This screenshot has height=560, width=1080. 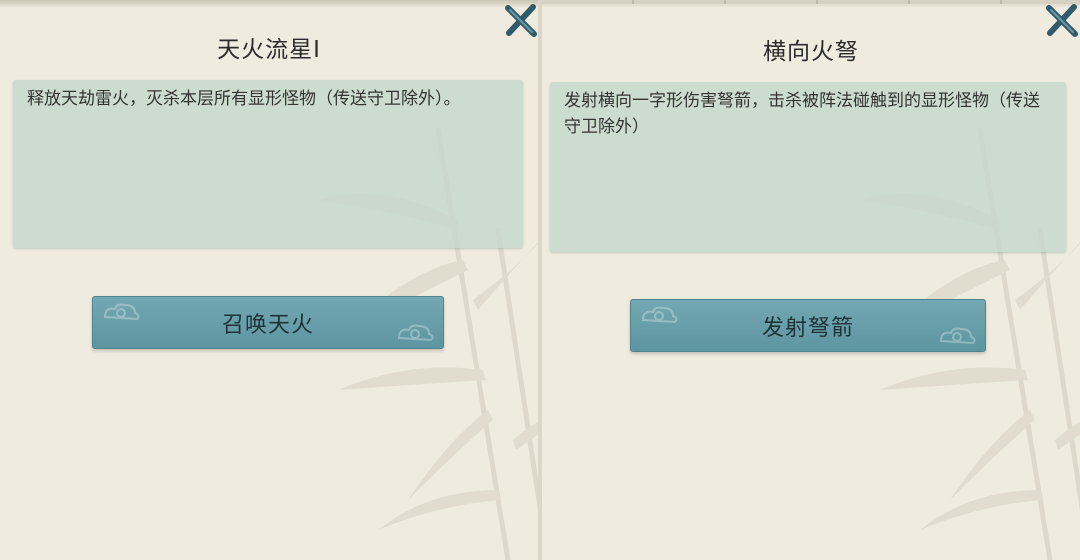 I want to click on skill-description: 释放天劫雷火，灭杀本层所有显形怪物（传送守卫除外）。, so click(x=244, y=99).